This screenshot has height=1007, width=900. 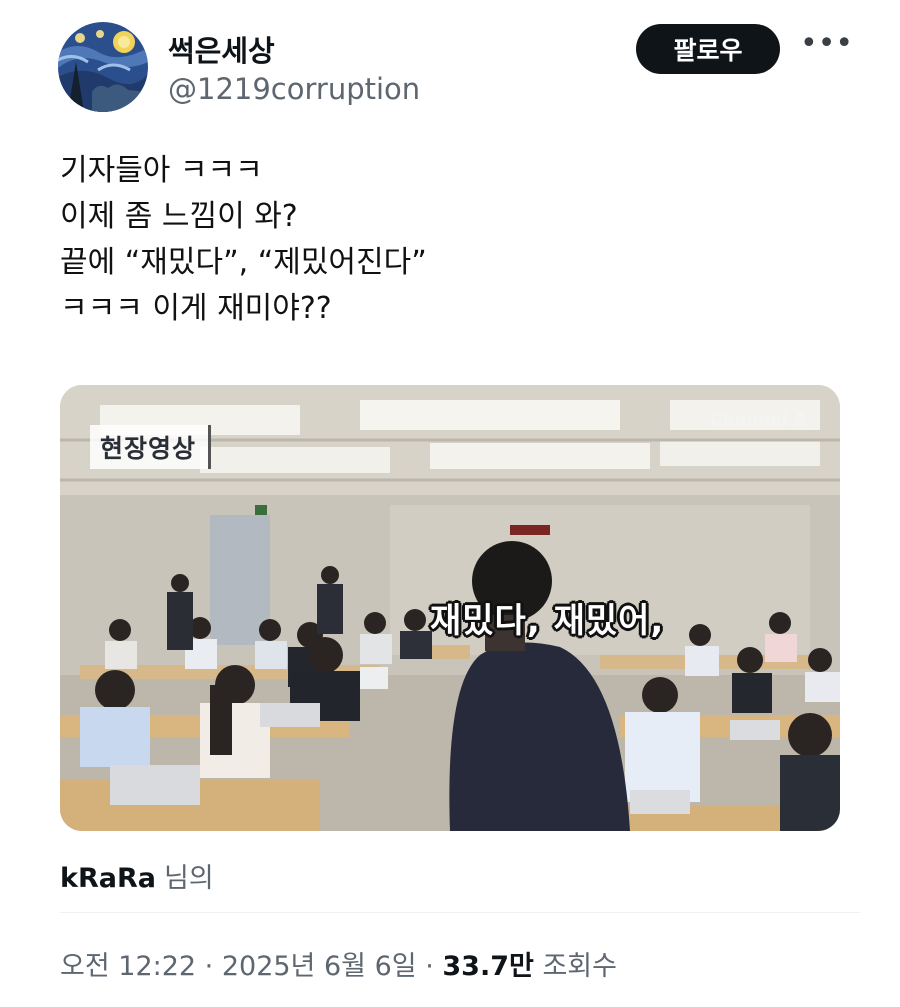 What do you see at coordinates (826, 47) in the screenshot?
I see `more-horizontal-icon: •••` at bounding box center [826, 47].